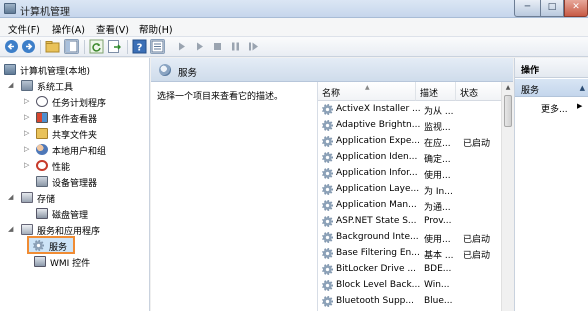 The image size is (588, 311). What do you see at coordinates (551, 184) in the screenshot?
I see `actions-pane: 操作 服务 ▲ 更多... ▶` at bounding box center [551, 184].